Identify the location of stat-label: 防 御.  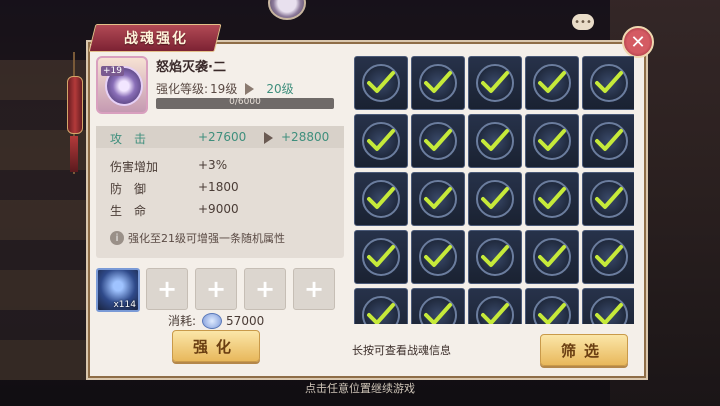
(128, 189).